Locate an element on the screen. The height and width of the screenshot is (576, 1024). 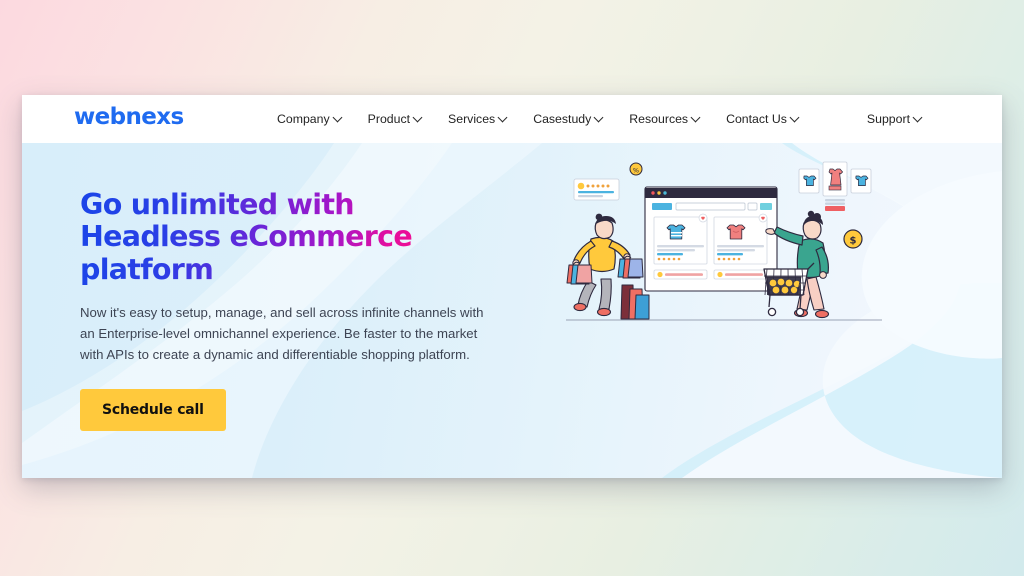
schedule-call-button: Schedule call is located at coordinates (153, 410).